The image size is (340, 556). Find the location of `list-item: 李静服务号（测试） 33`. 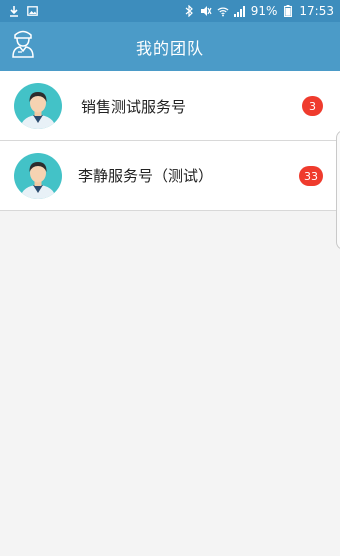

list-item: 李静服务号（测试） 33 is located at coordinates (170, 176).